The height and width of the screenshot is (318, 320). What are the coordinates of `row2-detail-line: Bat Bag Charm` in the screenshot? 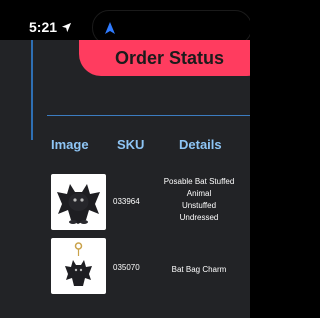 It's located at (199, 269).